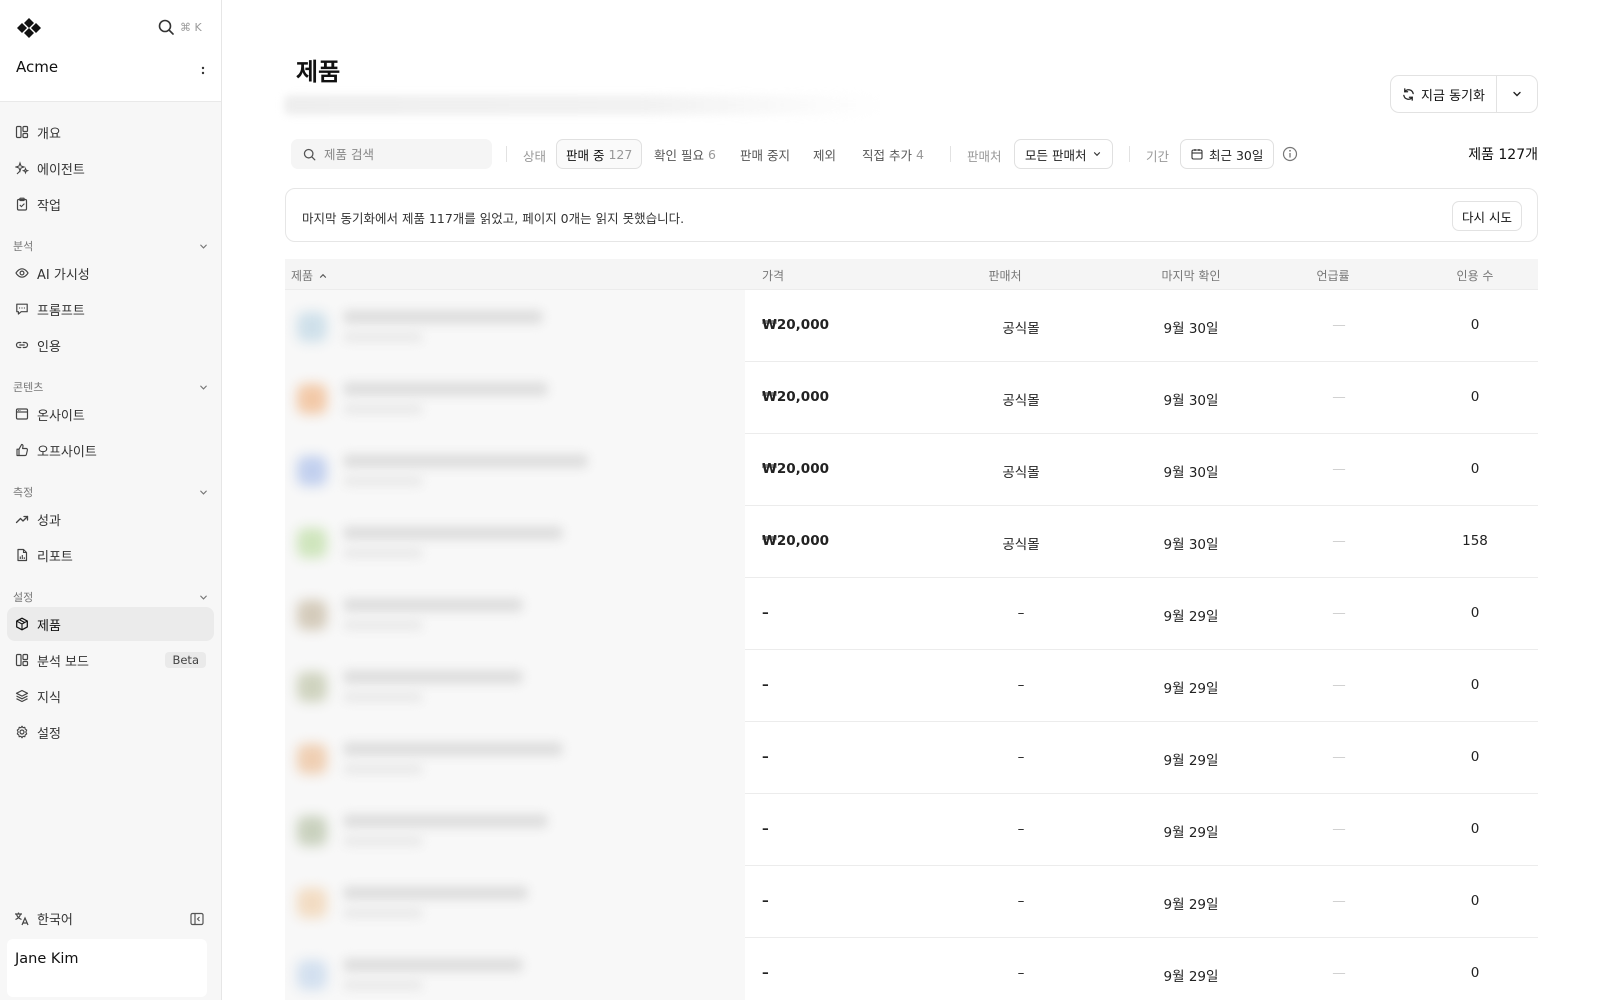 Image resolution: width=1600 pixels, height=1000 pixels. What do you see at coordinates (404, 154) in the screenshot?
I see `product-search-input` at bounding box center [404, 154].